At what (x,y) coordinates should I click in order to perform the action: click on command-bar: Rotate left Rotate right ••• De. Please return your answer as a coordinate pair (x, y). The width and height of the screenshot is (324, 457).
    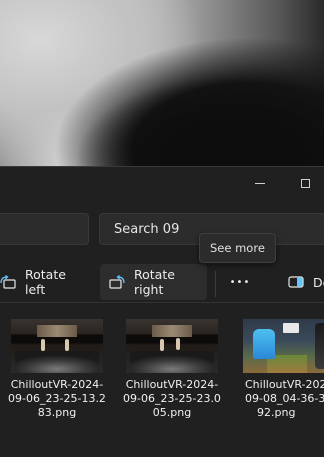
    Looking at the image, I should click on (162, 282).